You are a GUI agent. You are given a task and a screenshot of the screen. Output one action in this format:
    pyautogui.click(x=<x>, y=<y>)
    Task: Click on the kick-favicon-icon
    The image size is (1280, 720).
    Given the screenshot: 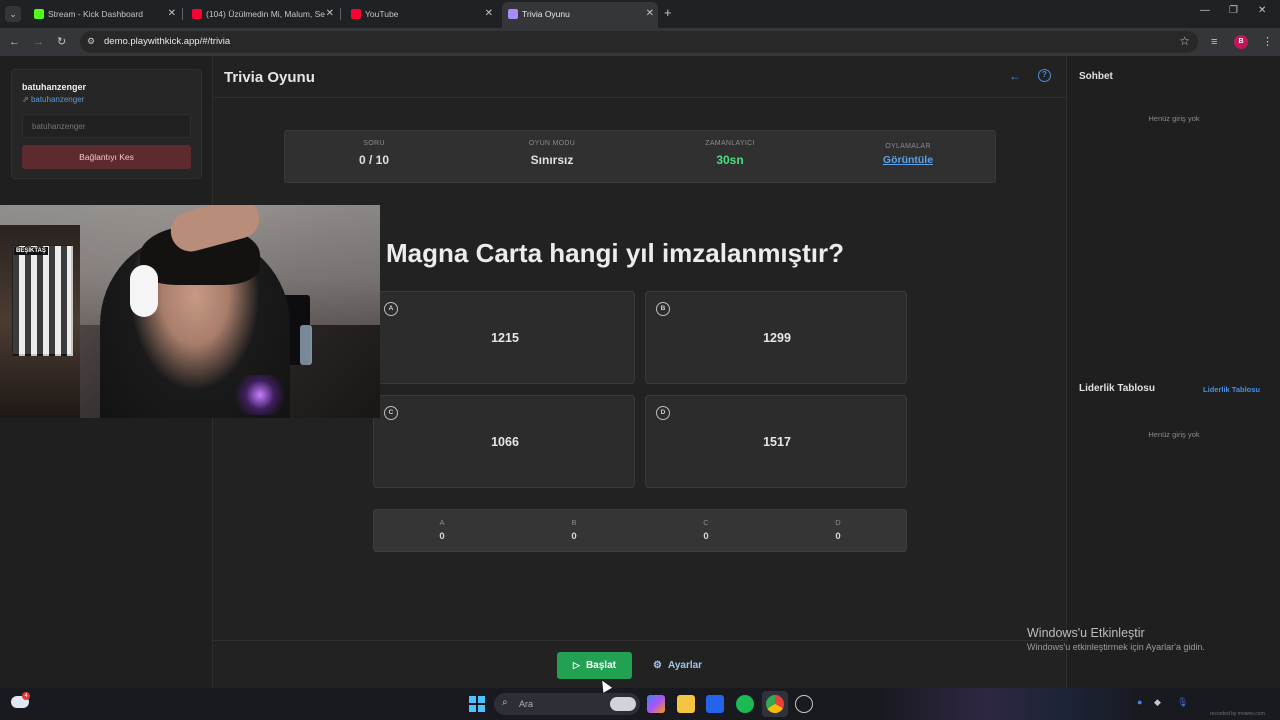 What is the action you would take?
    pyautogui.click(x=39, y=14)
    